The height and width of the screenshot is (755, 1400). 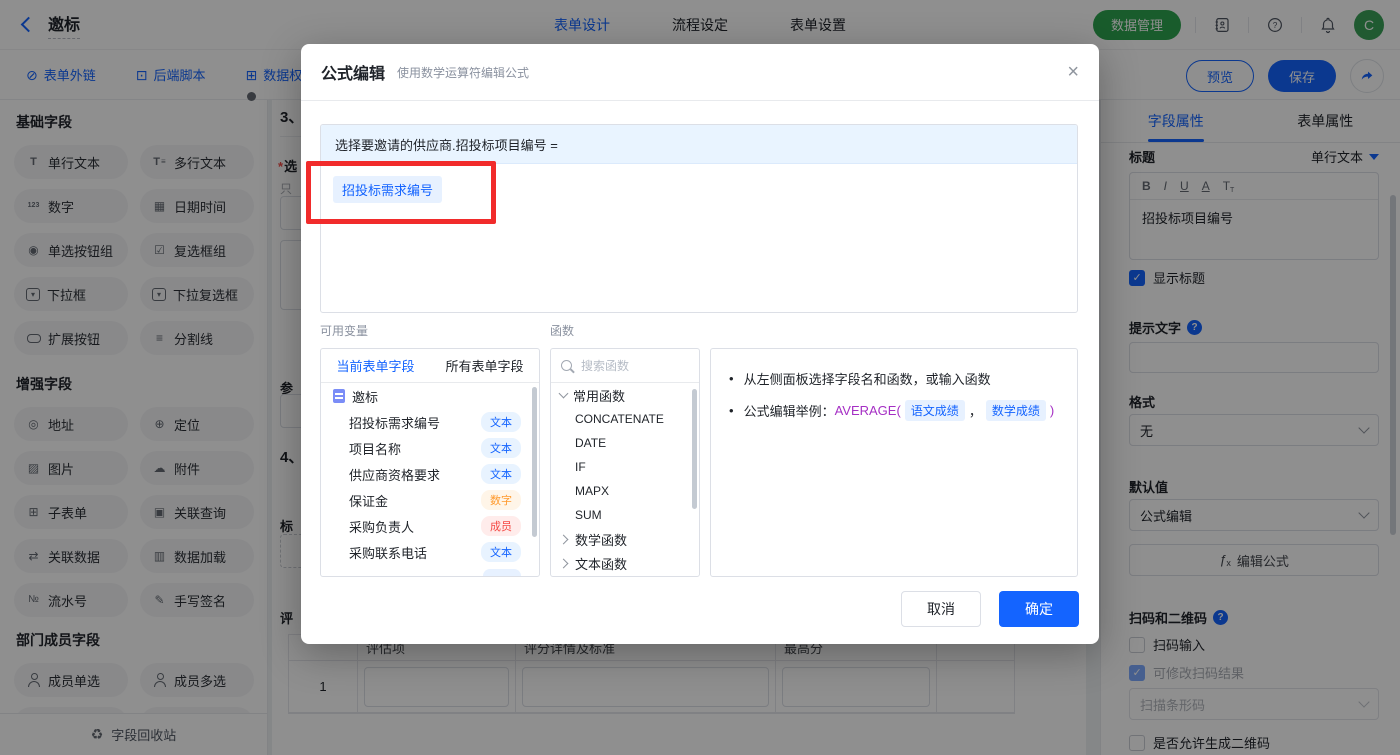 What do you see at coordinates (369, 501) in the screenshot?
I see `variable-name: 保证金` at bounding box center [369, 501].